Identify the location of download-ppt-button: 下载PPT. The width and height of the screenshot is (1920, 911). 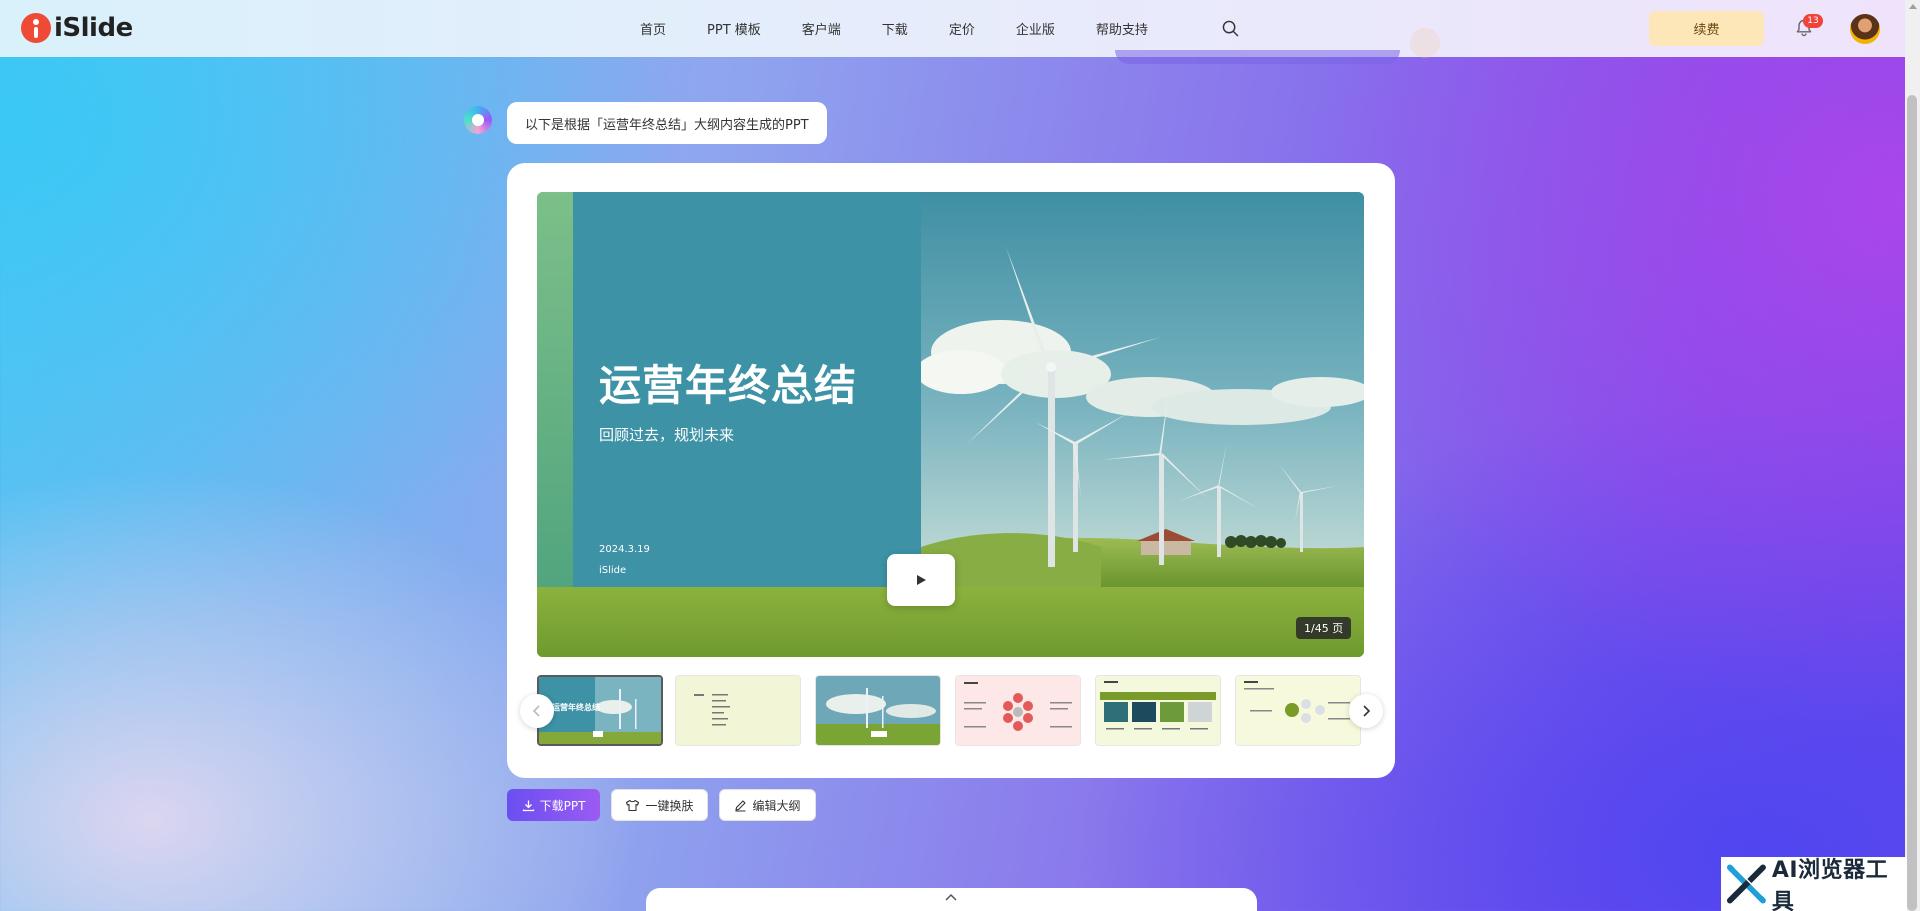
(553, 805).